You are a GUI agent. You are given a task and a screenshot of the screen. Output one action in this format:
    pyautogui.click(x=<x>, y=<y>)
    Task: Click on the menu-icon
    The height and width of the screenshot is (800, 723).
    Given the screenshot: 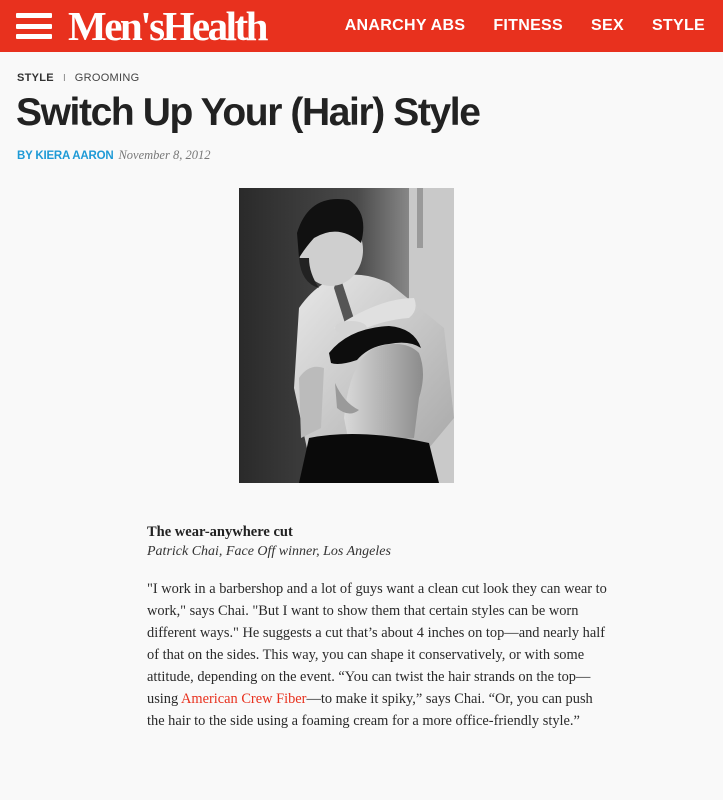 What is the action you would take?
    pyautogui.click(x=34, y=26)
    